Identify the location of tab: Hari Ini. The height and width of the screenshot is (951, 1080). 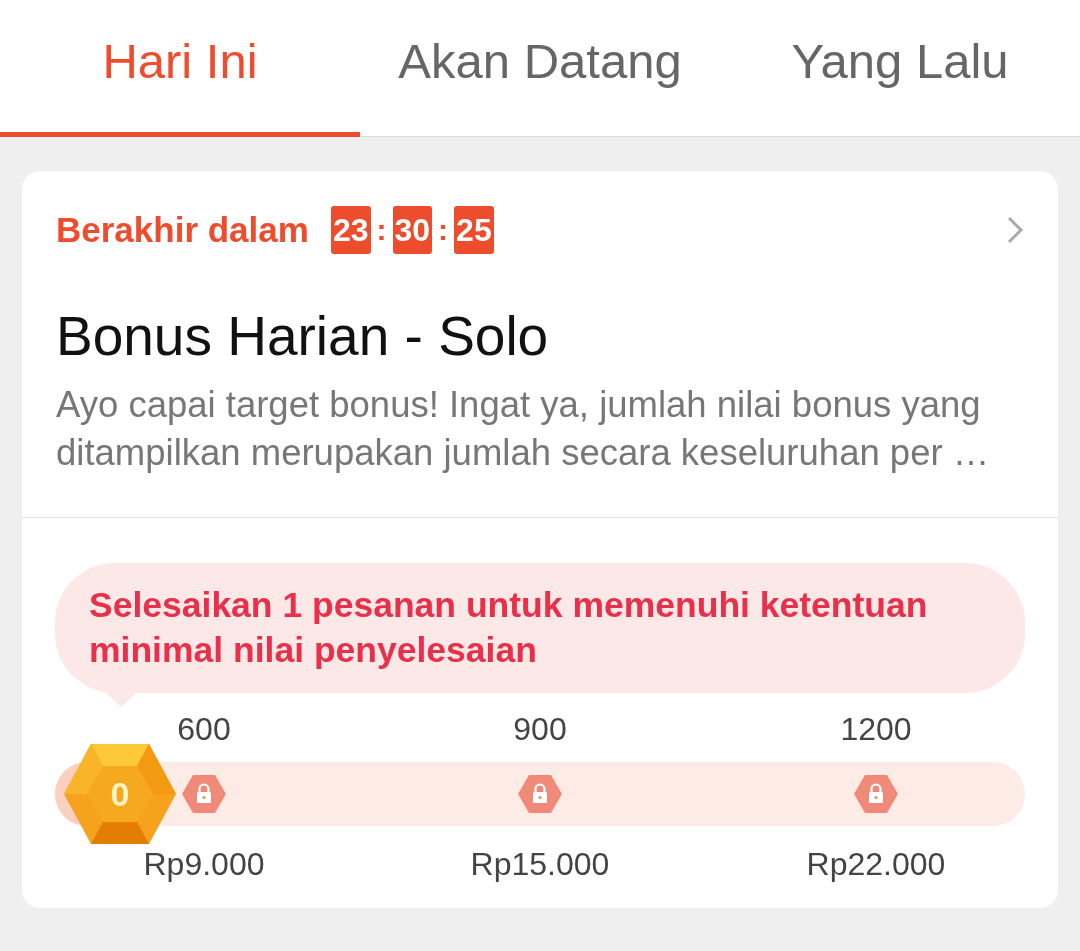
(180, 68).